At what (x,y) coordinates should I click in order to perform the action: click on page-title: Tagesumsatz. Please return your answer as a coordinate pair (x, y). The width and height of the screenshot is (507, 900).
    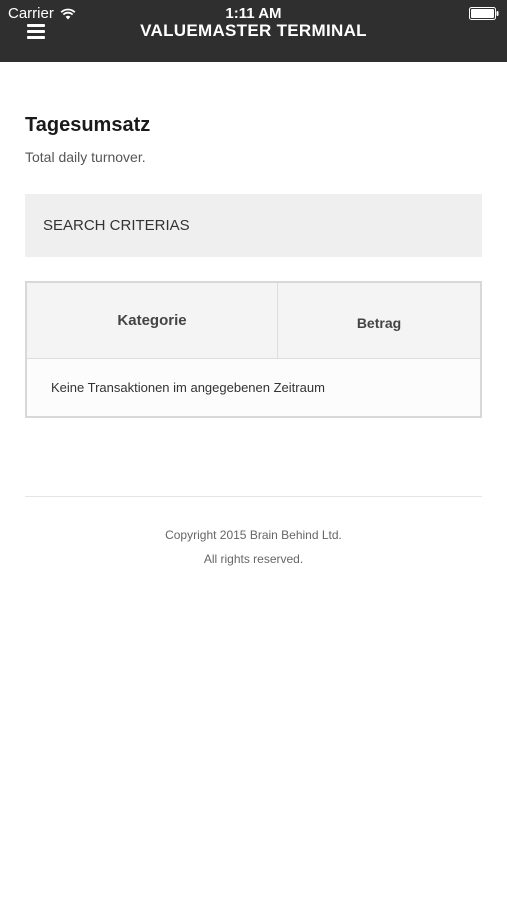
    Looking at the image, I should click on (88, 125).